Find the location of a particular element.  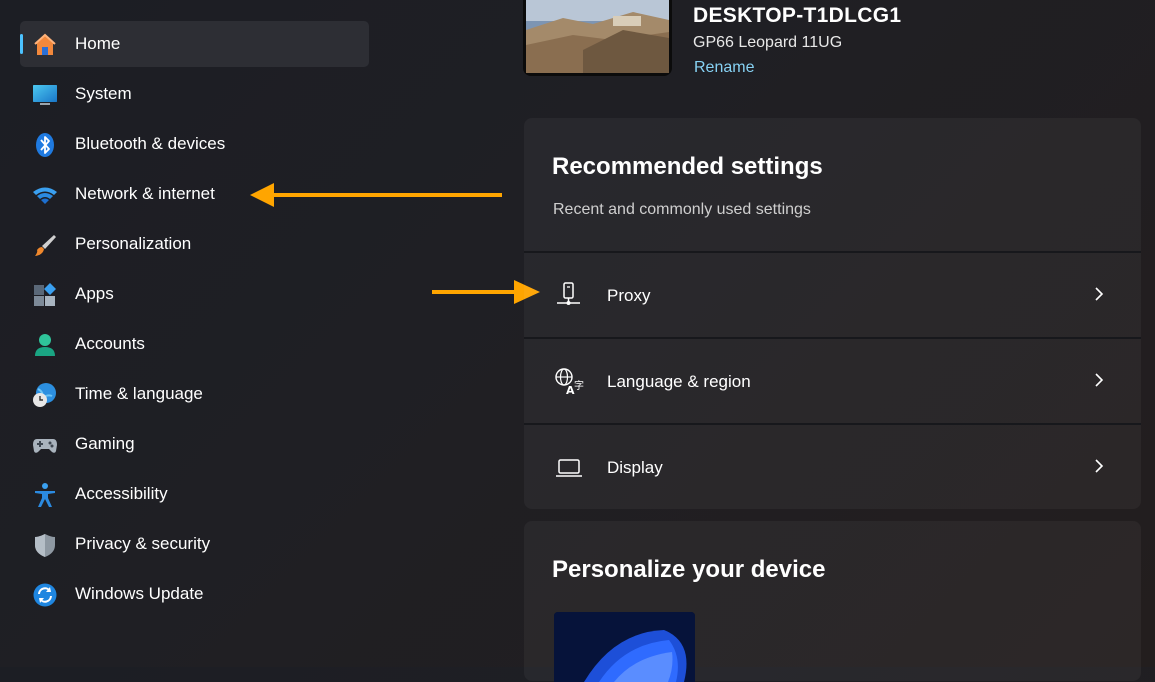

sidebar-item-label: Windows Update is located at coordinates (139, 593).